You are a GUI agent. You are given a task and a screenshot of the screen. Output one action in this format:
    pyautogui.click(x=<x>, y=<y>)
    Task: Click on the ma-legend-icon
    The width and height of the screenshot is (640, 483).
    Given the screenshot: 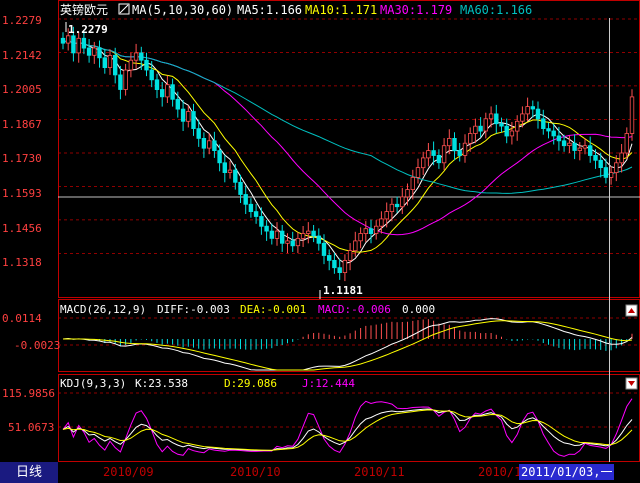 What is the action you would take?
    pyautogui.click(x=124, y=9)
    